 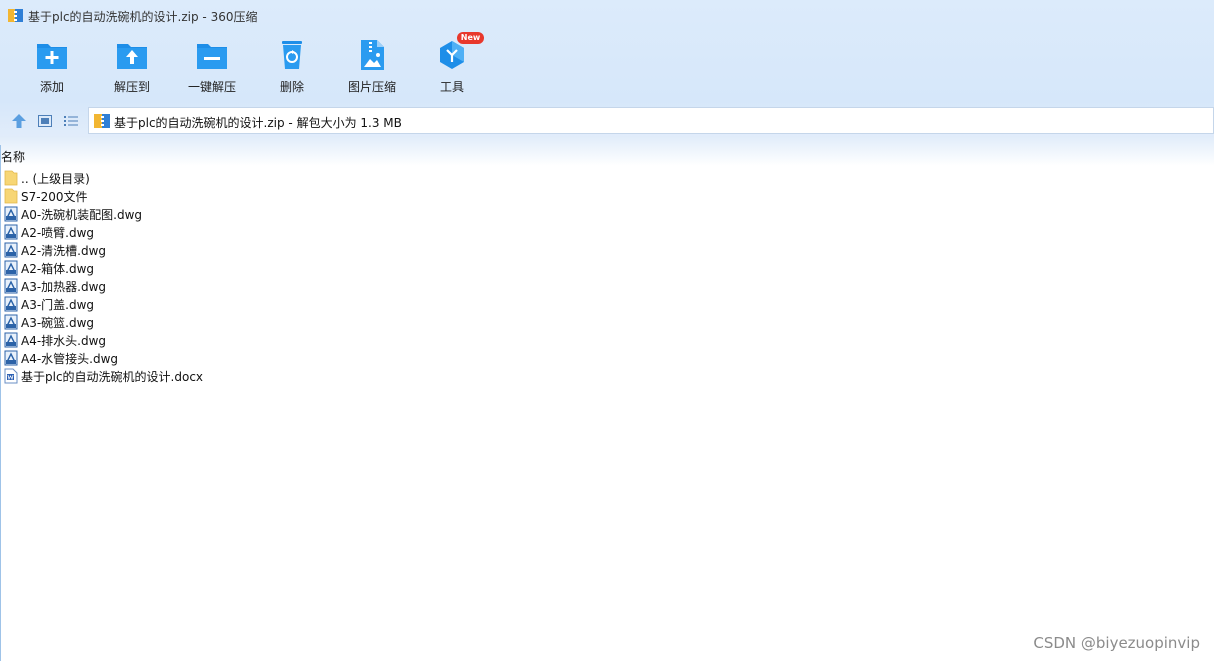 I want to click on file-name: A2-喷臂.dwg, so click(x=58, y=233).